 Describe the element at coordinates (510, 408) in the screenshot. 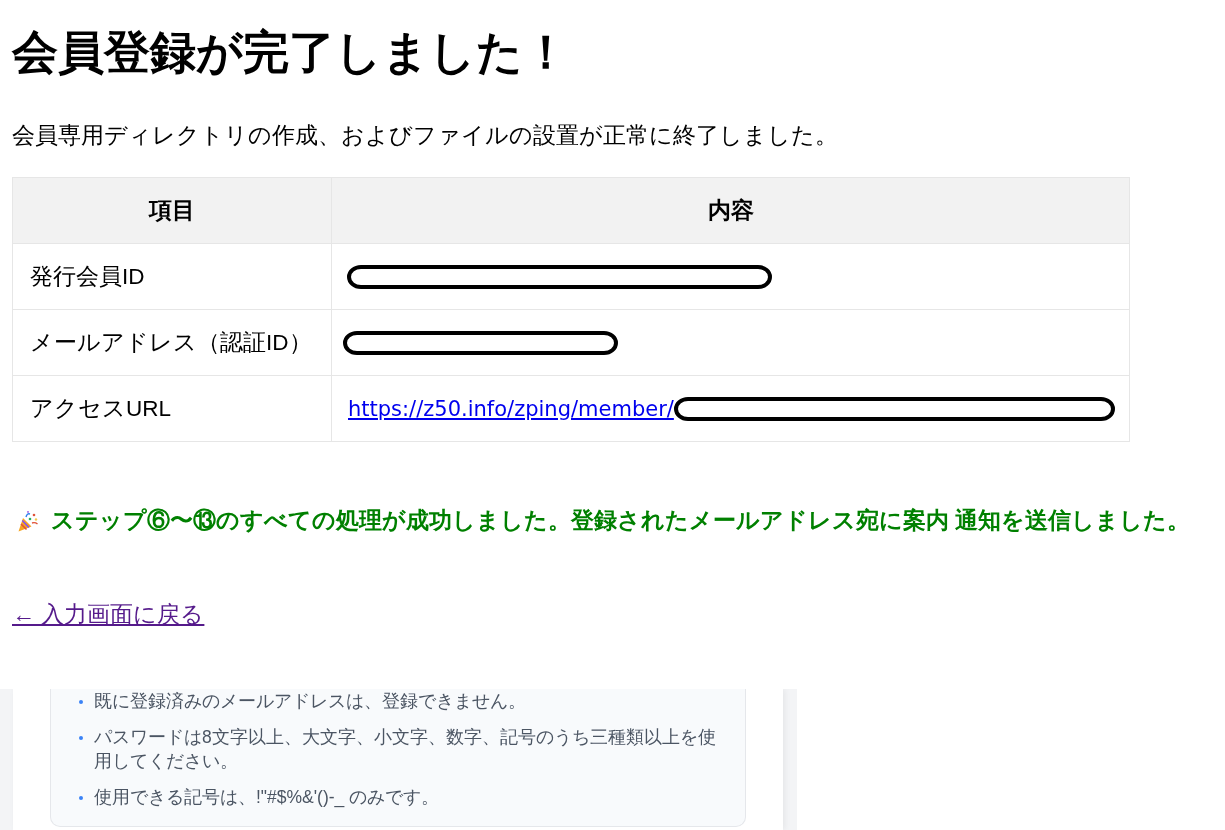

I see `url-link: https://z50.info/zping/member/` at that location.